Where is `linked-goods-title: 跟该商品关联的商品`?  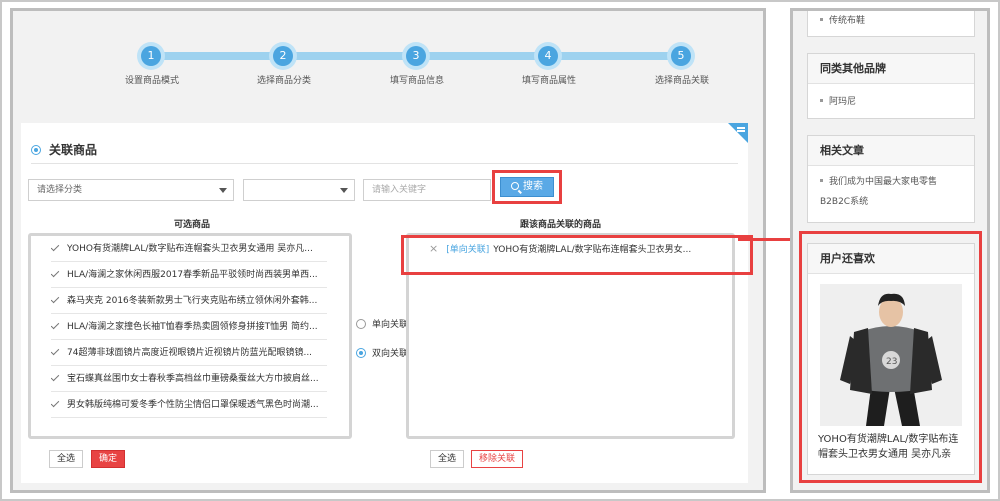 linked-goods-title: 跟该商品关联的商品 is located at coordinates (561, 225).